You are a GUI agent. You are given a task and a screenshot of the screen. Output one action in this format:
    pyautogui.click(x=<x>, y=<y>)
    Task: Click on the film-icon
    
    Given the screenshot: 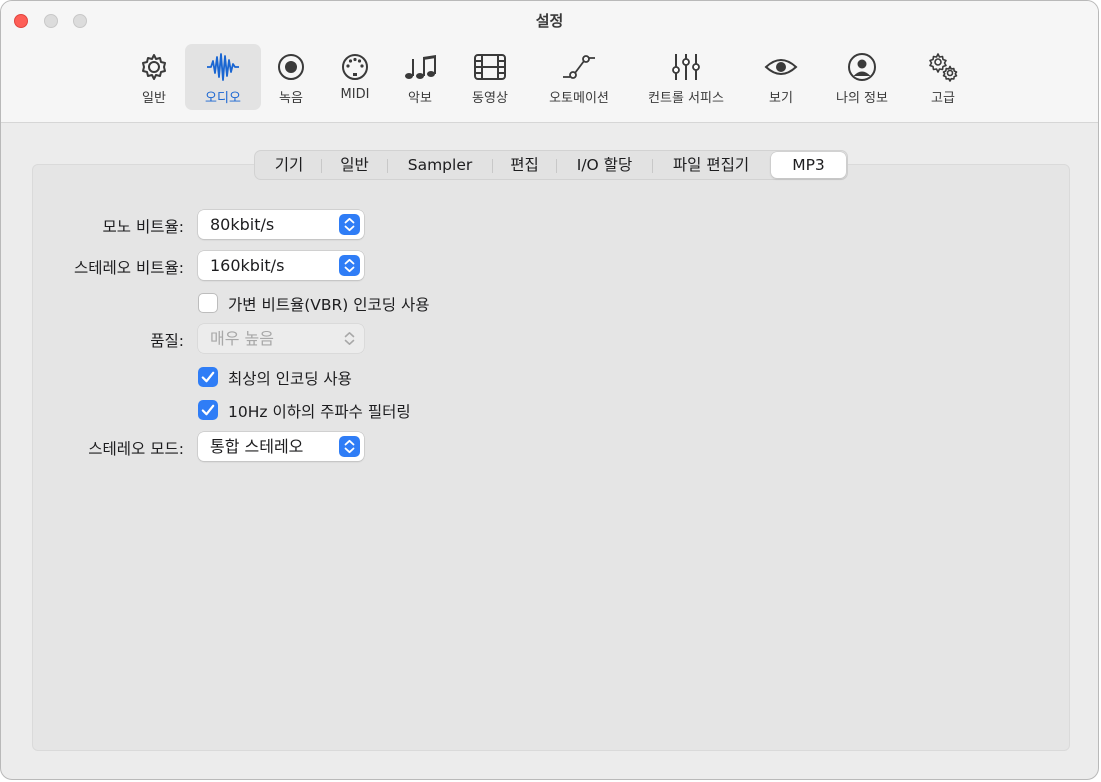 What is the action you would take?
    pyautogui.click(x=490, y=67)
    